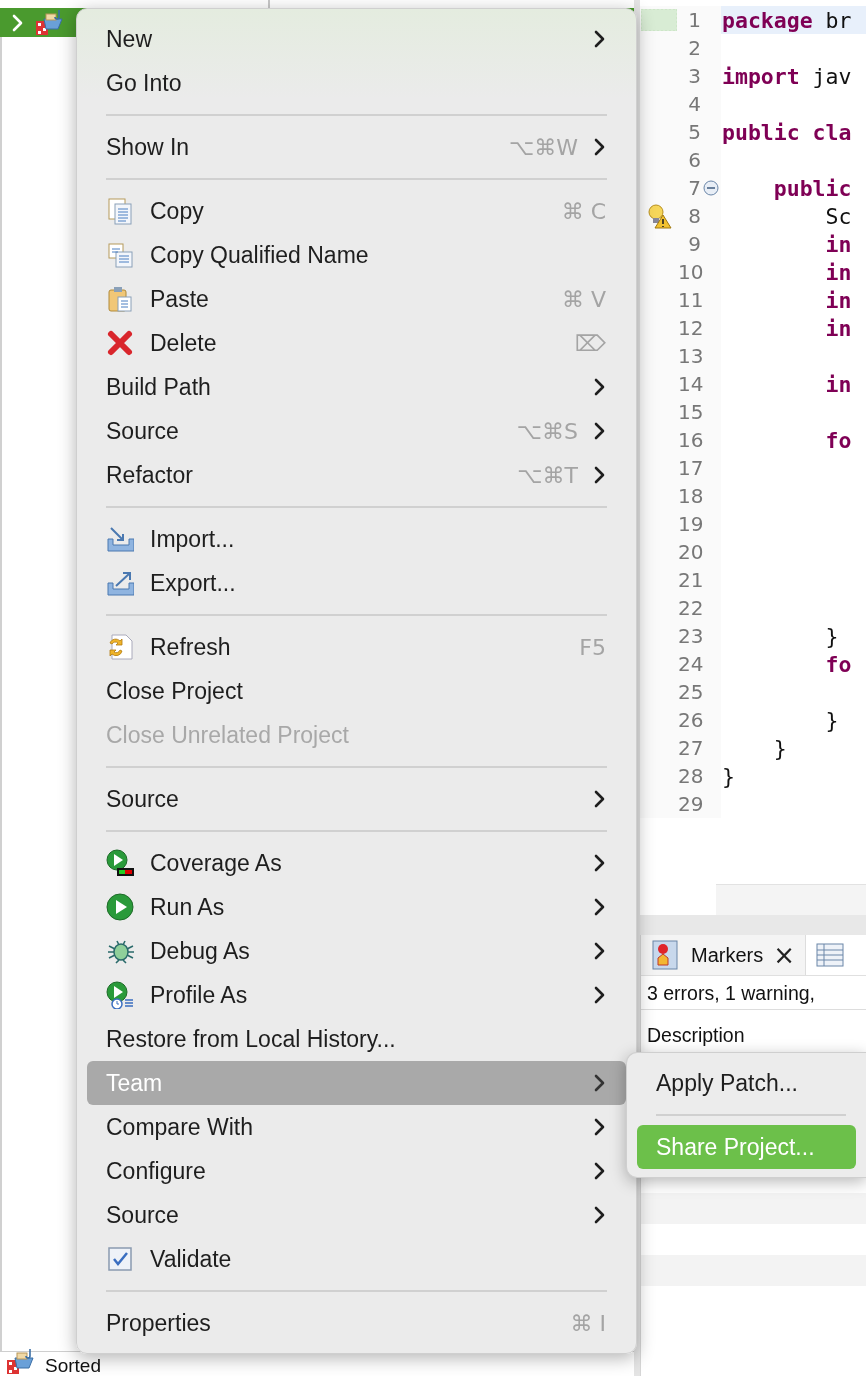  What do you see at coordinates (356, 431) in the screenshot?
I see `menu-item: Source ⌥⌘S` at bounding box center [356, 431].